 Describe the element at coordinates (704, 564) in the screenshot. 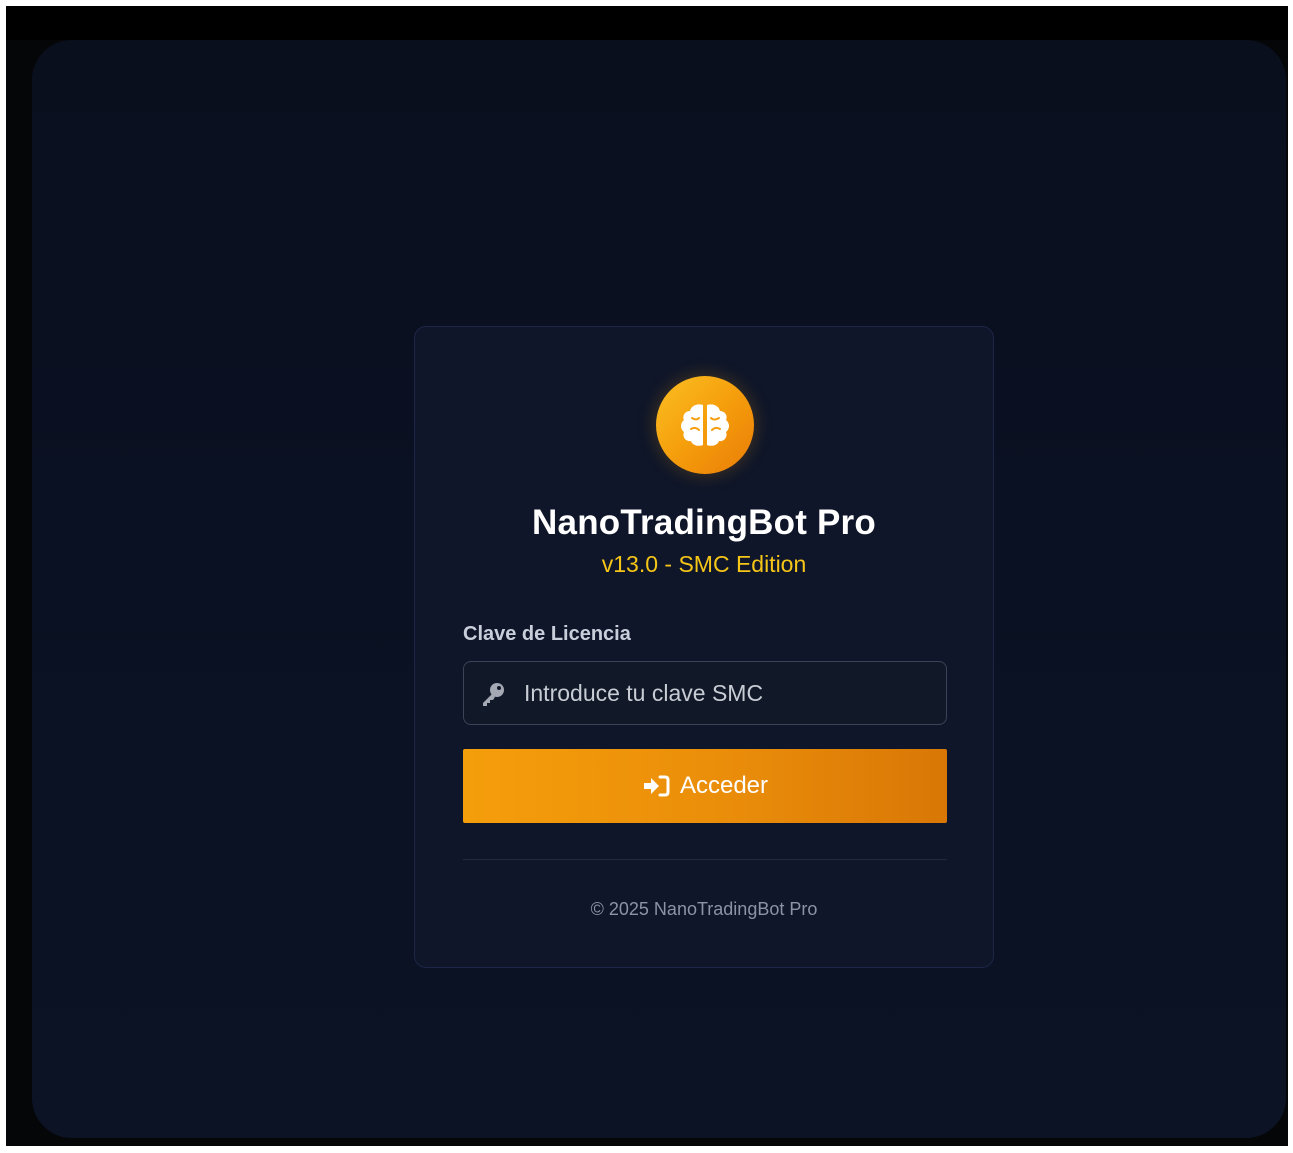

I see `app-version: v13.0 - SMC Edition` at that location.